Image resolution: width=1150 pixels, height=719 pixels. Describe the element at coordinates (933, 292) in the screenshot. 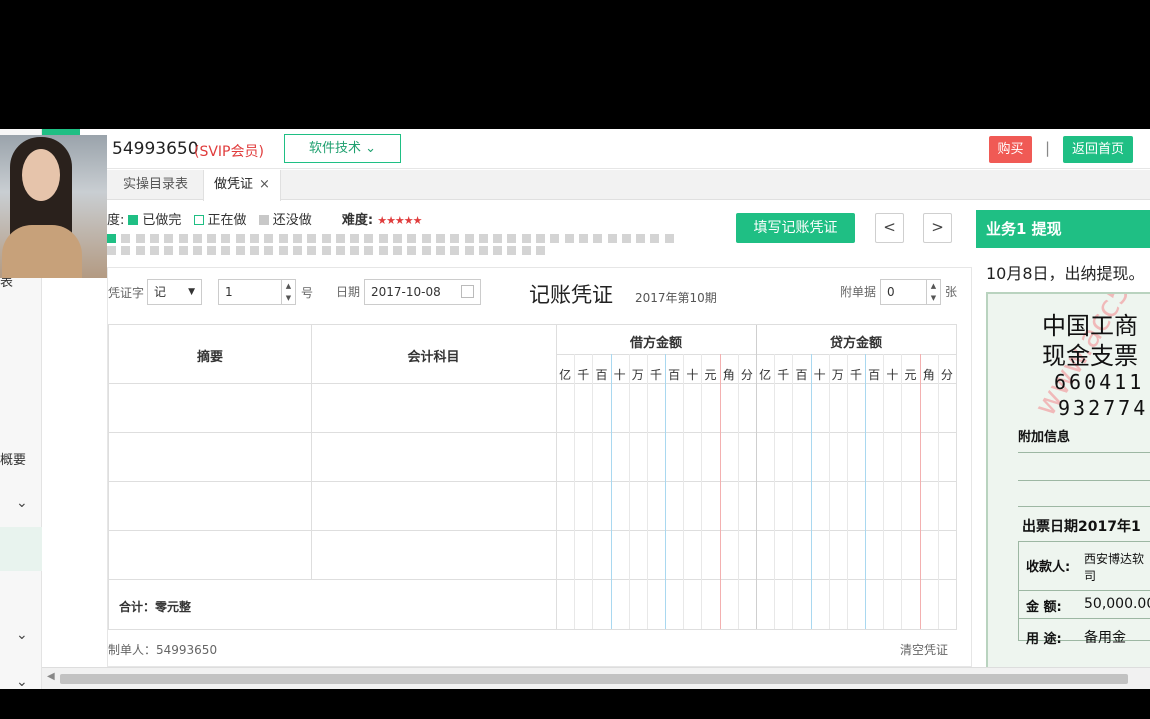

I see `attach-stepper-icon: ▲ ▼` at that location.